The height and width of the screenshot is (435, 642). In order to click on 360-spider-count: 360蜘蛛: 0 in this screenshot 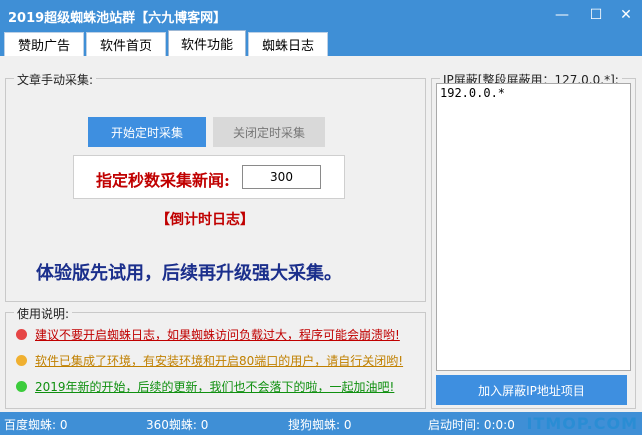, I will do `click(177, 425)`.